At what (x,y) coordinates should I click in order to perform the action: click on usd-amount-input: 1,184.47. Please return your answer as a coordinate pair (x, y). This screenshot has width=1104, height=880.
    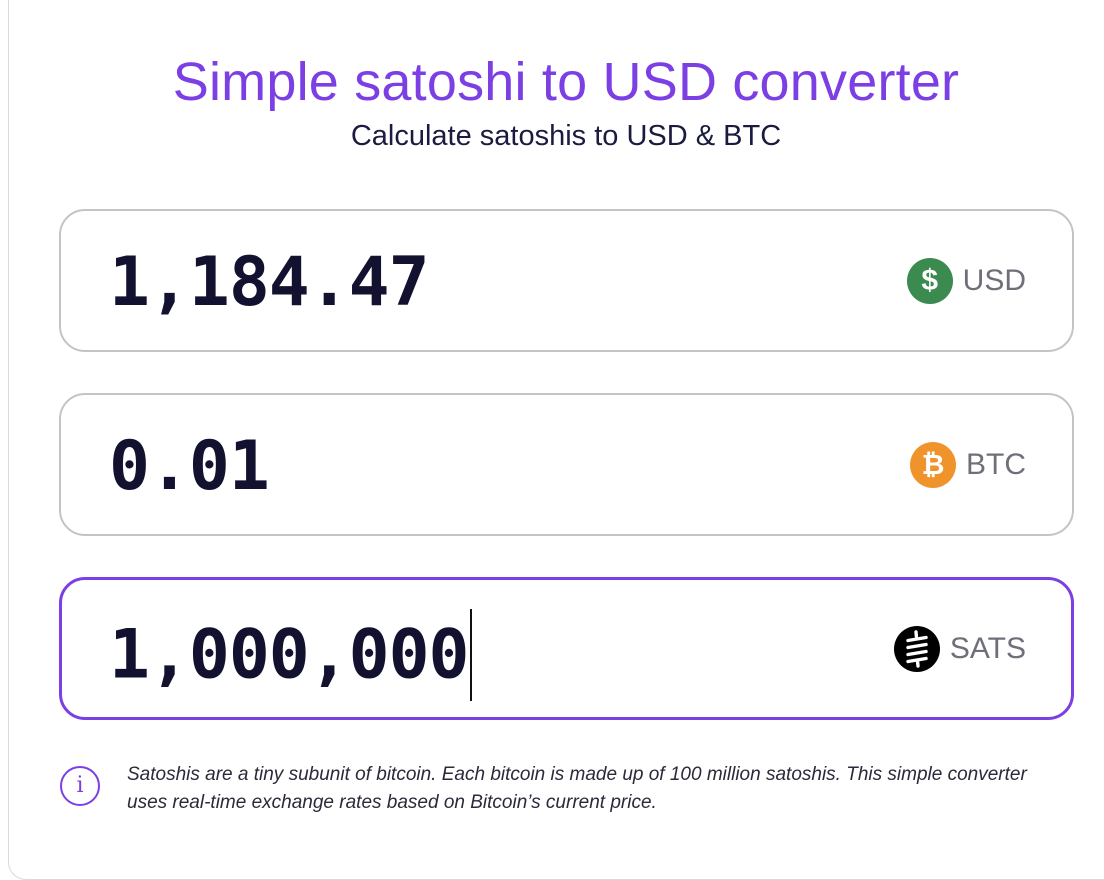
    Looking at the image, I should click on (489, 283).